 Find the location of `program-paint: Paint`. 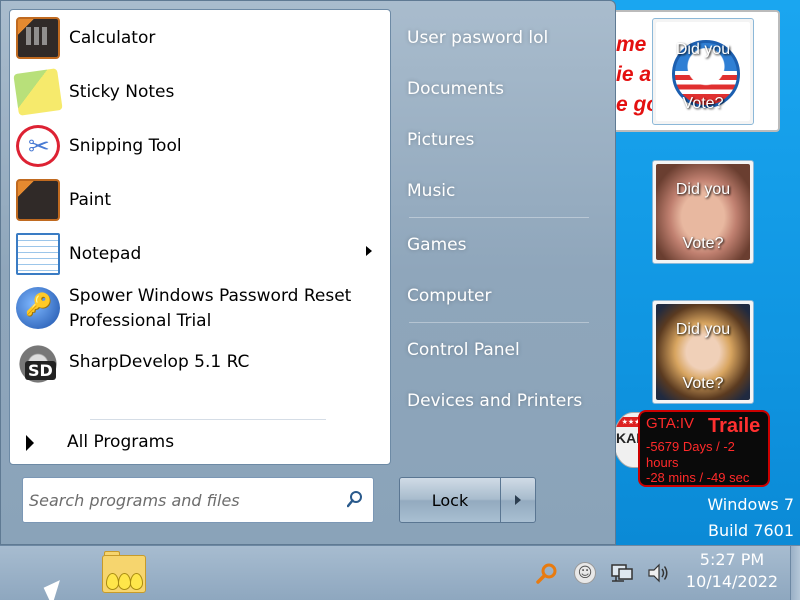

program-paint: Paint is located at coordinates (200, 200).